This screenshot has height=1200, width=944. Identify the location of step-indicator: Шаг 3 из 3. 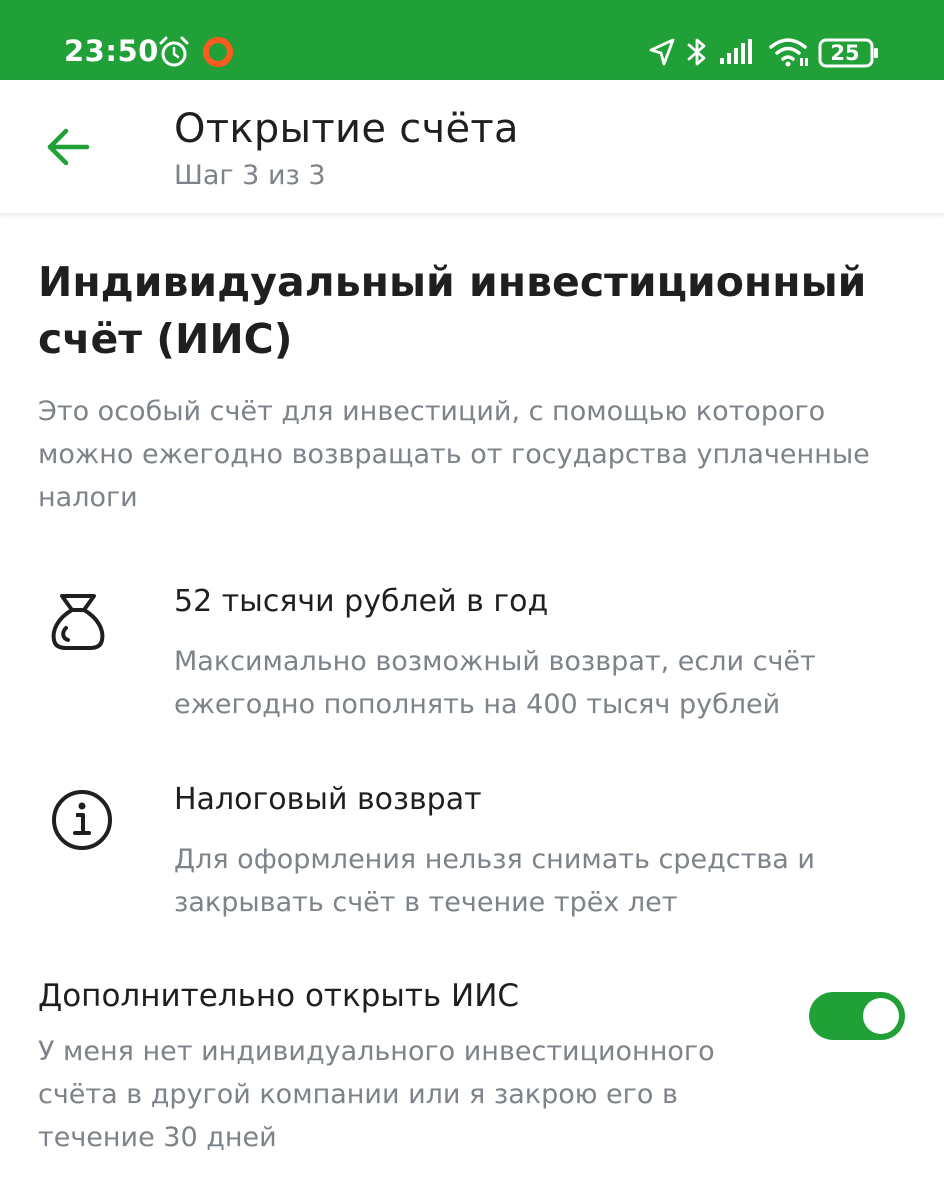
(250, 175).